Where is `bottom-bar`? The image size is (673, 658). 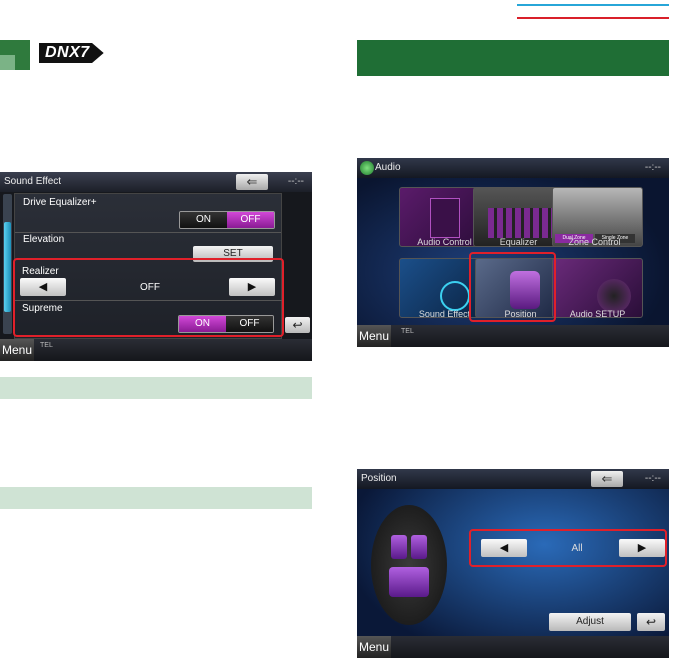
bottom-bar is located at coordinates (513, 647).